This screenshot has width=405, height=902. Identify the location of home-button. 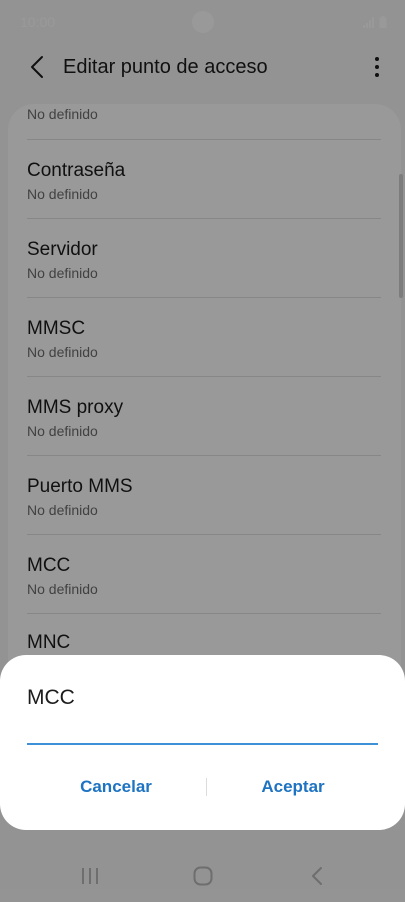
(203, 876).